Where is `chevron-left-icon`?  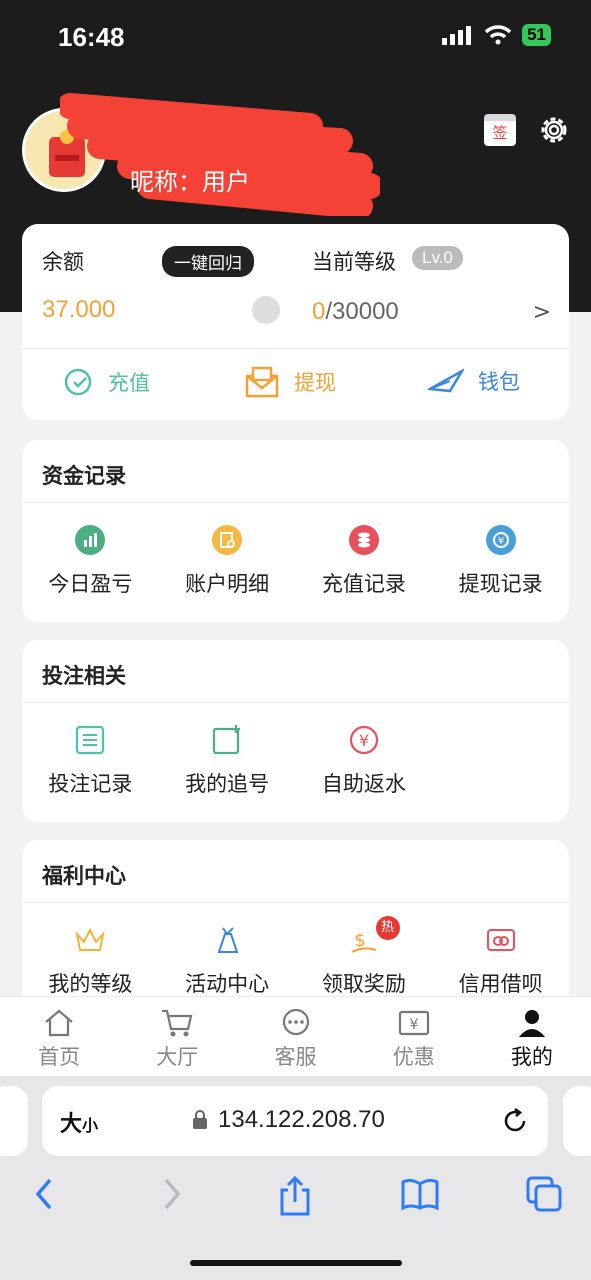
chevron-left-icon is located at coordinates (43, 1194).